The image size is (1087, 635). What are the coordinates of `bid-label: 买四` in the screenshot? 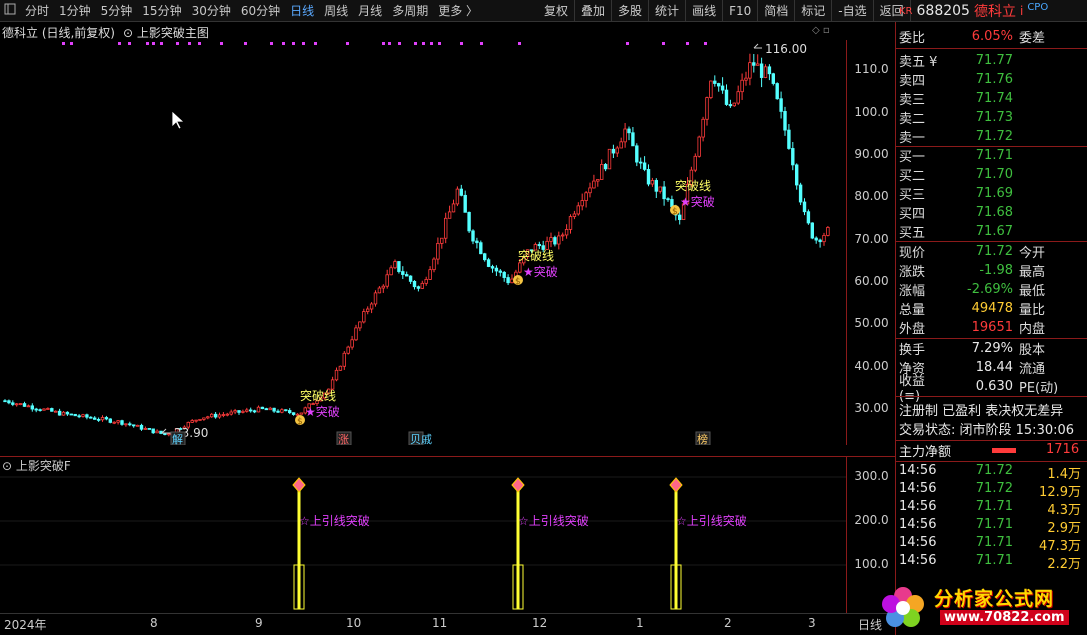 It's located at (912, 214).